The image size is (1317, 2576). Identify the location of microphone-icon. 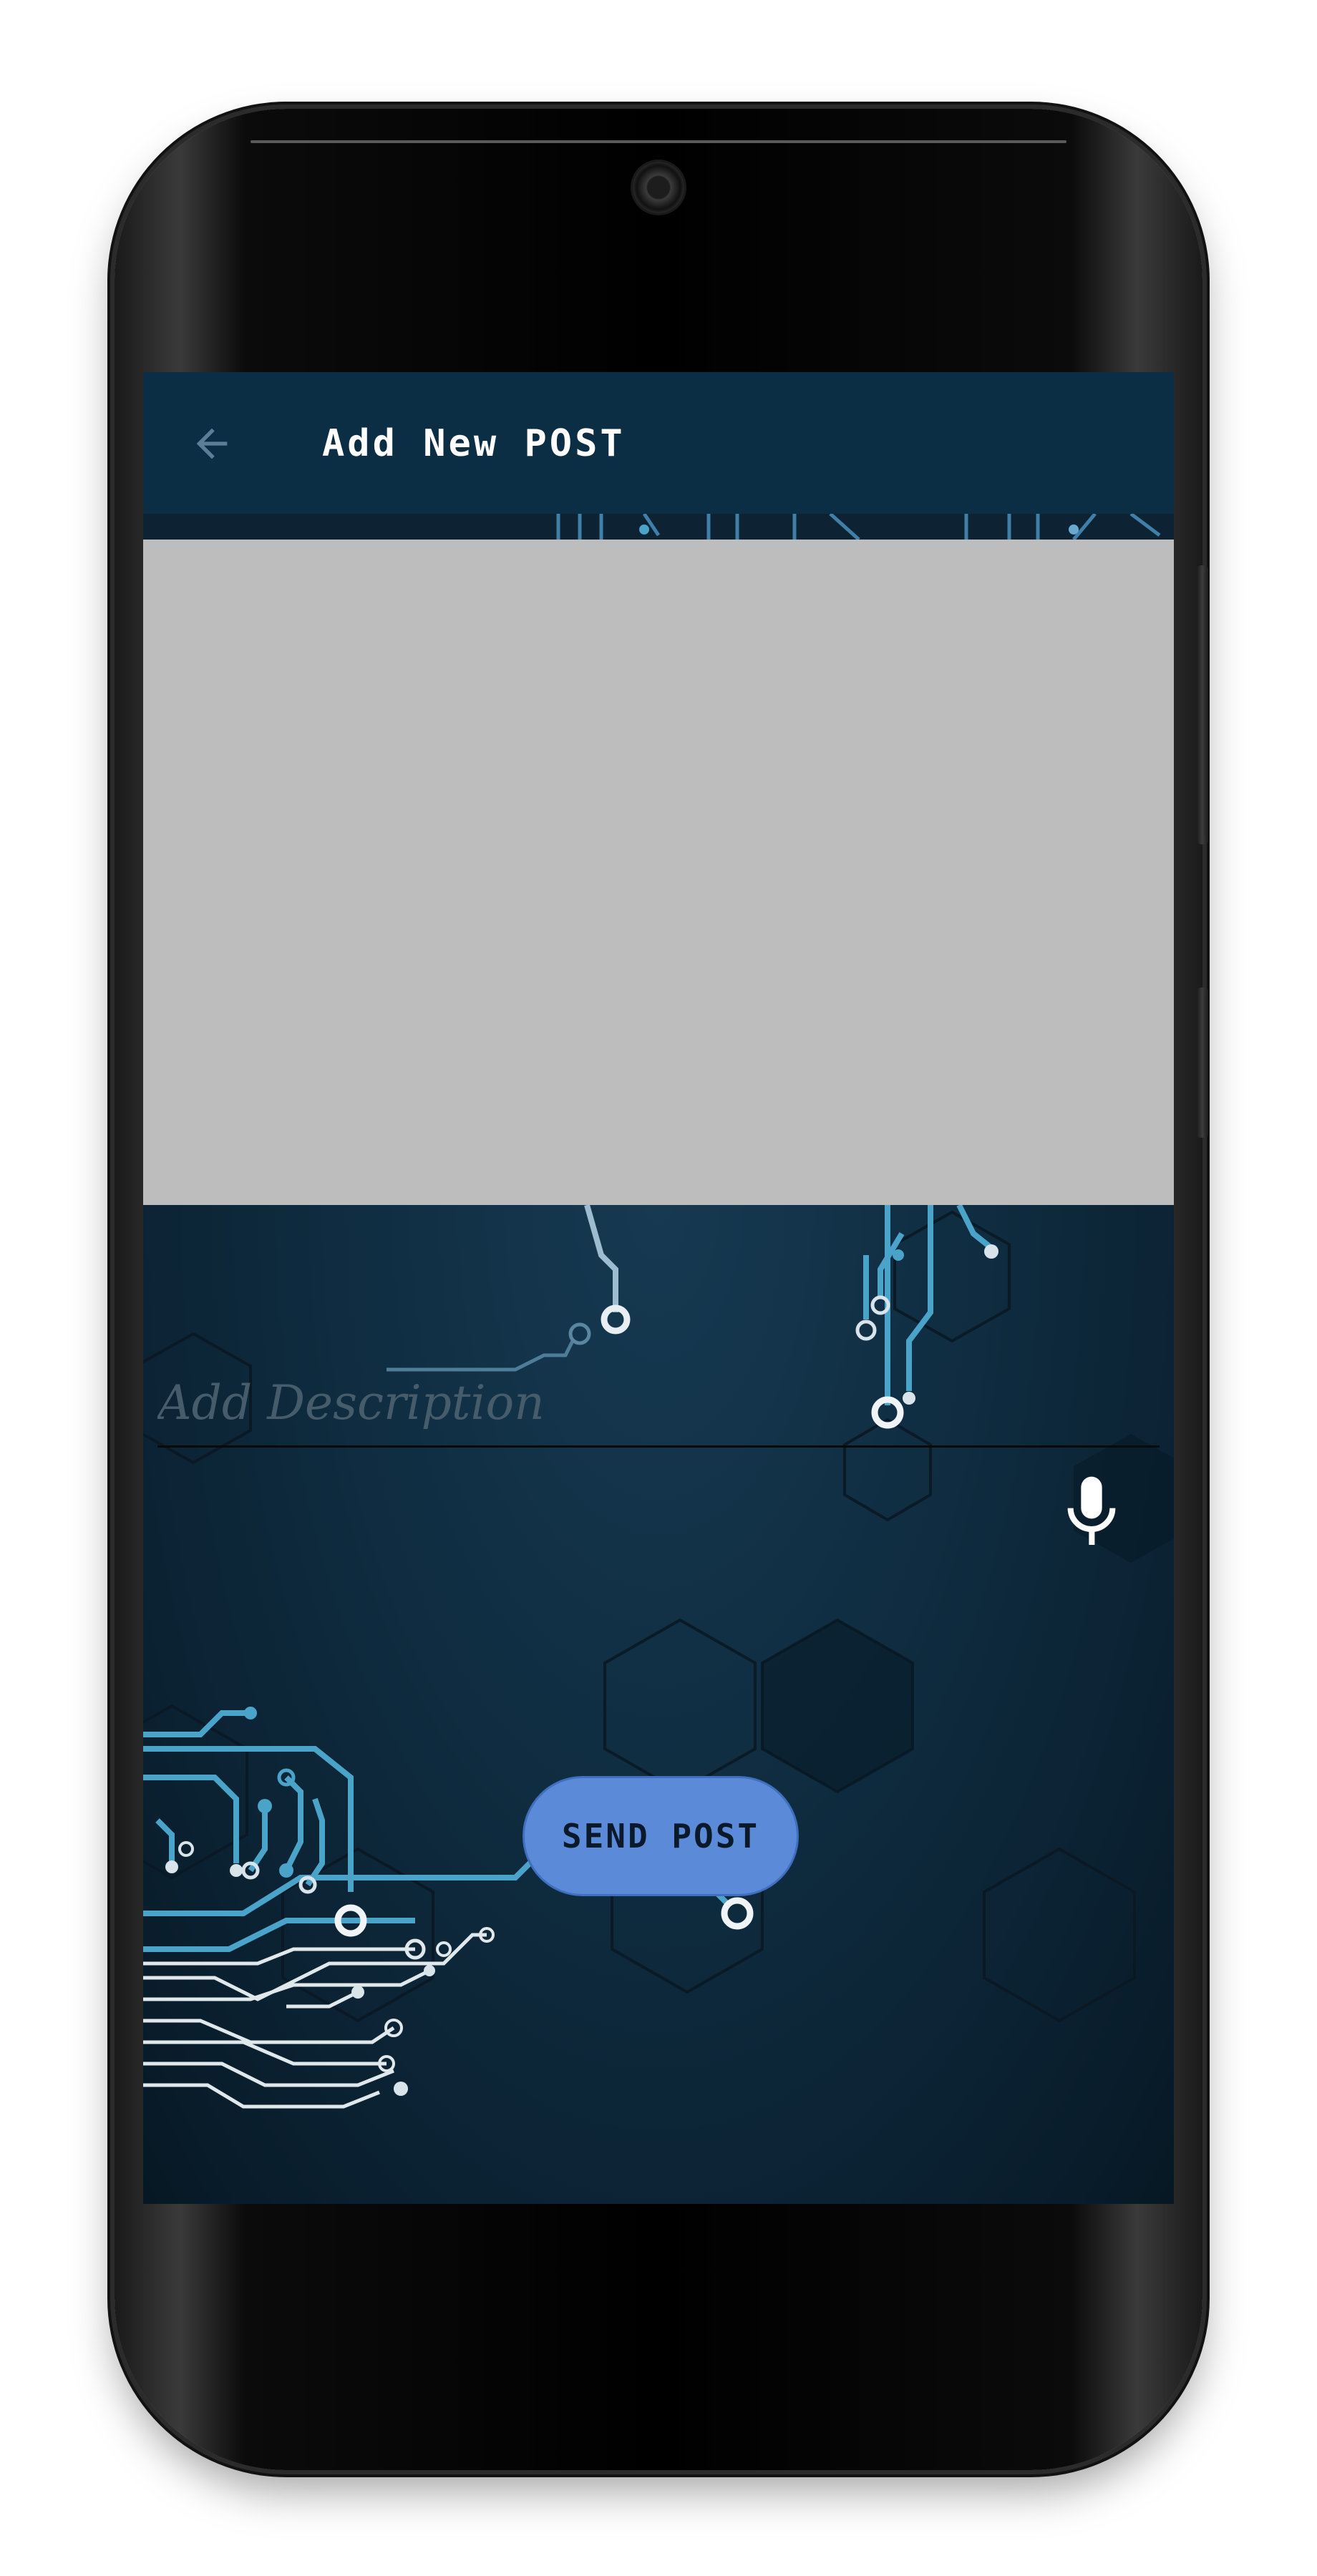
(1091, 1510).